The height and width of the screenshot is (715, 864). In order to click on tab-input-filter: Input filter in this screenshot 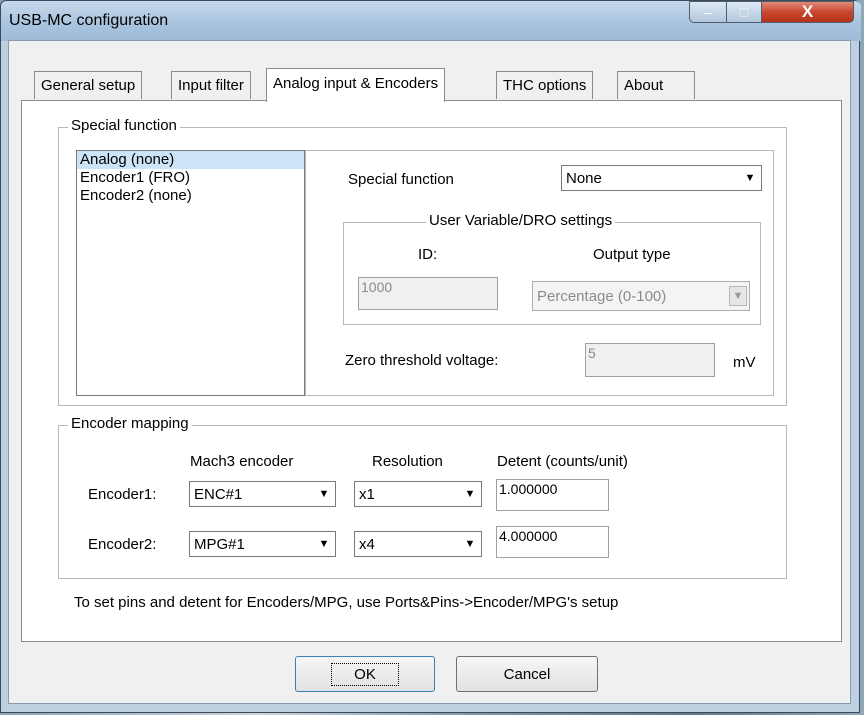, I will do `click(211, 85)`.